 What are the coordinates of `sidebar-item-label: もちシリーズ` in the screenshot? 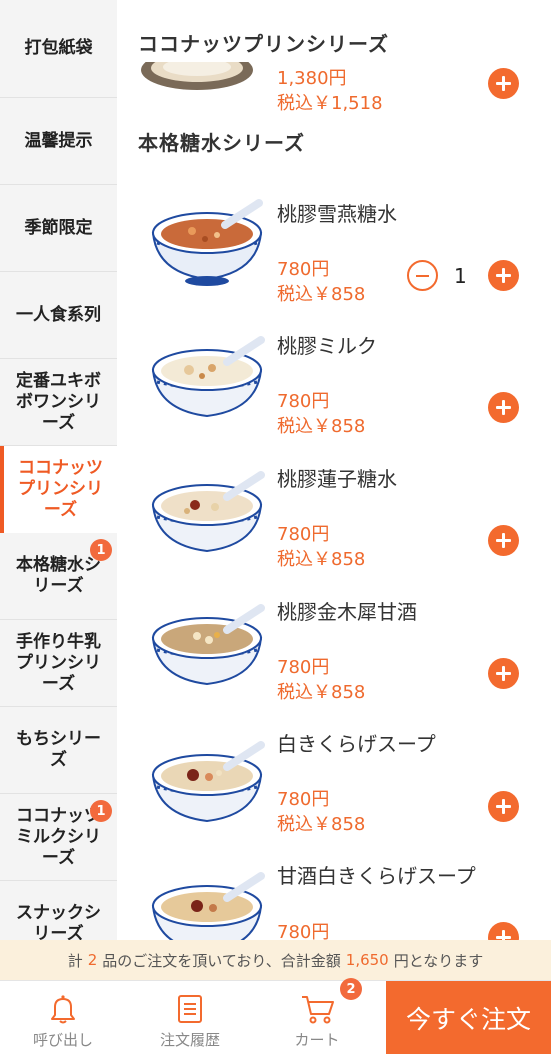 It's located at (58, 749).